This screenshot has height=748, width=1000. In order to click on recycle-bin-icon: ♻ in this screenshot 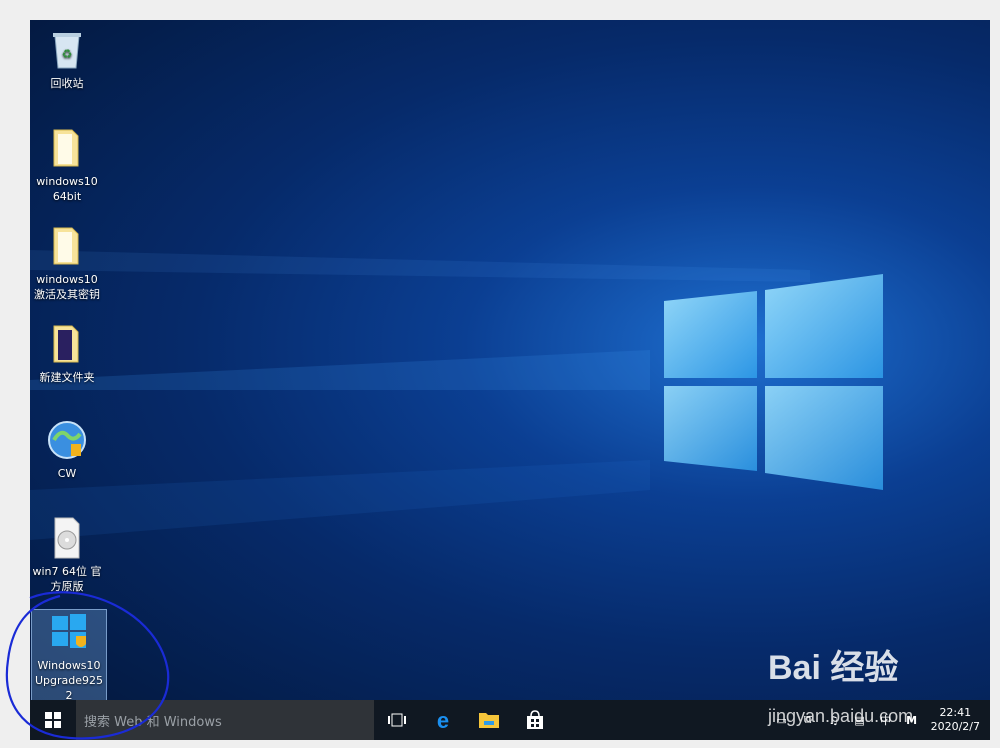, I will do `click(67, 50)`.